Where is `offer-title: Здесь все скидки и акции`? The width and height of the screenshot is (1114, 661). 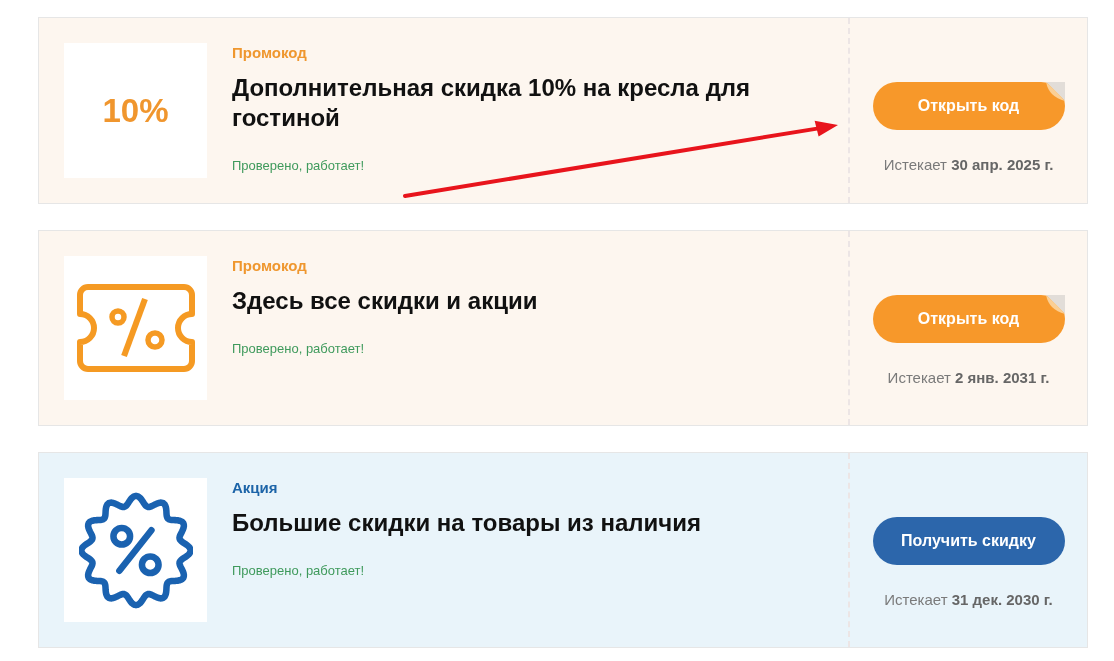 offer-title: Здесь все скидки и акции is located at coordinates (385, 301).